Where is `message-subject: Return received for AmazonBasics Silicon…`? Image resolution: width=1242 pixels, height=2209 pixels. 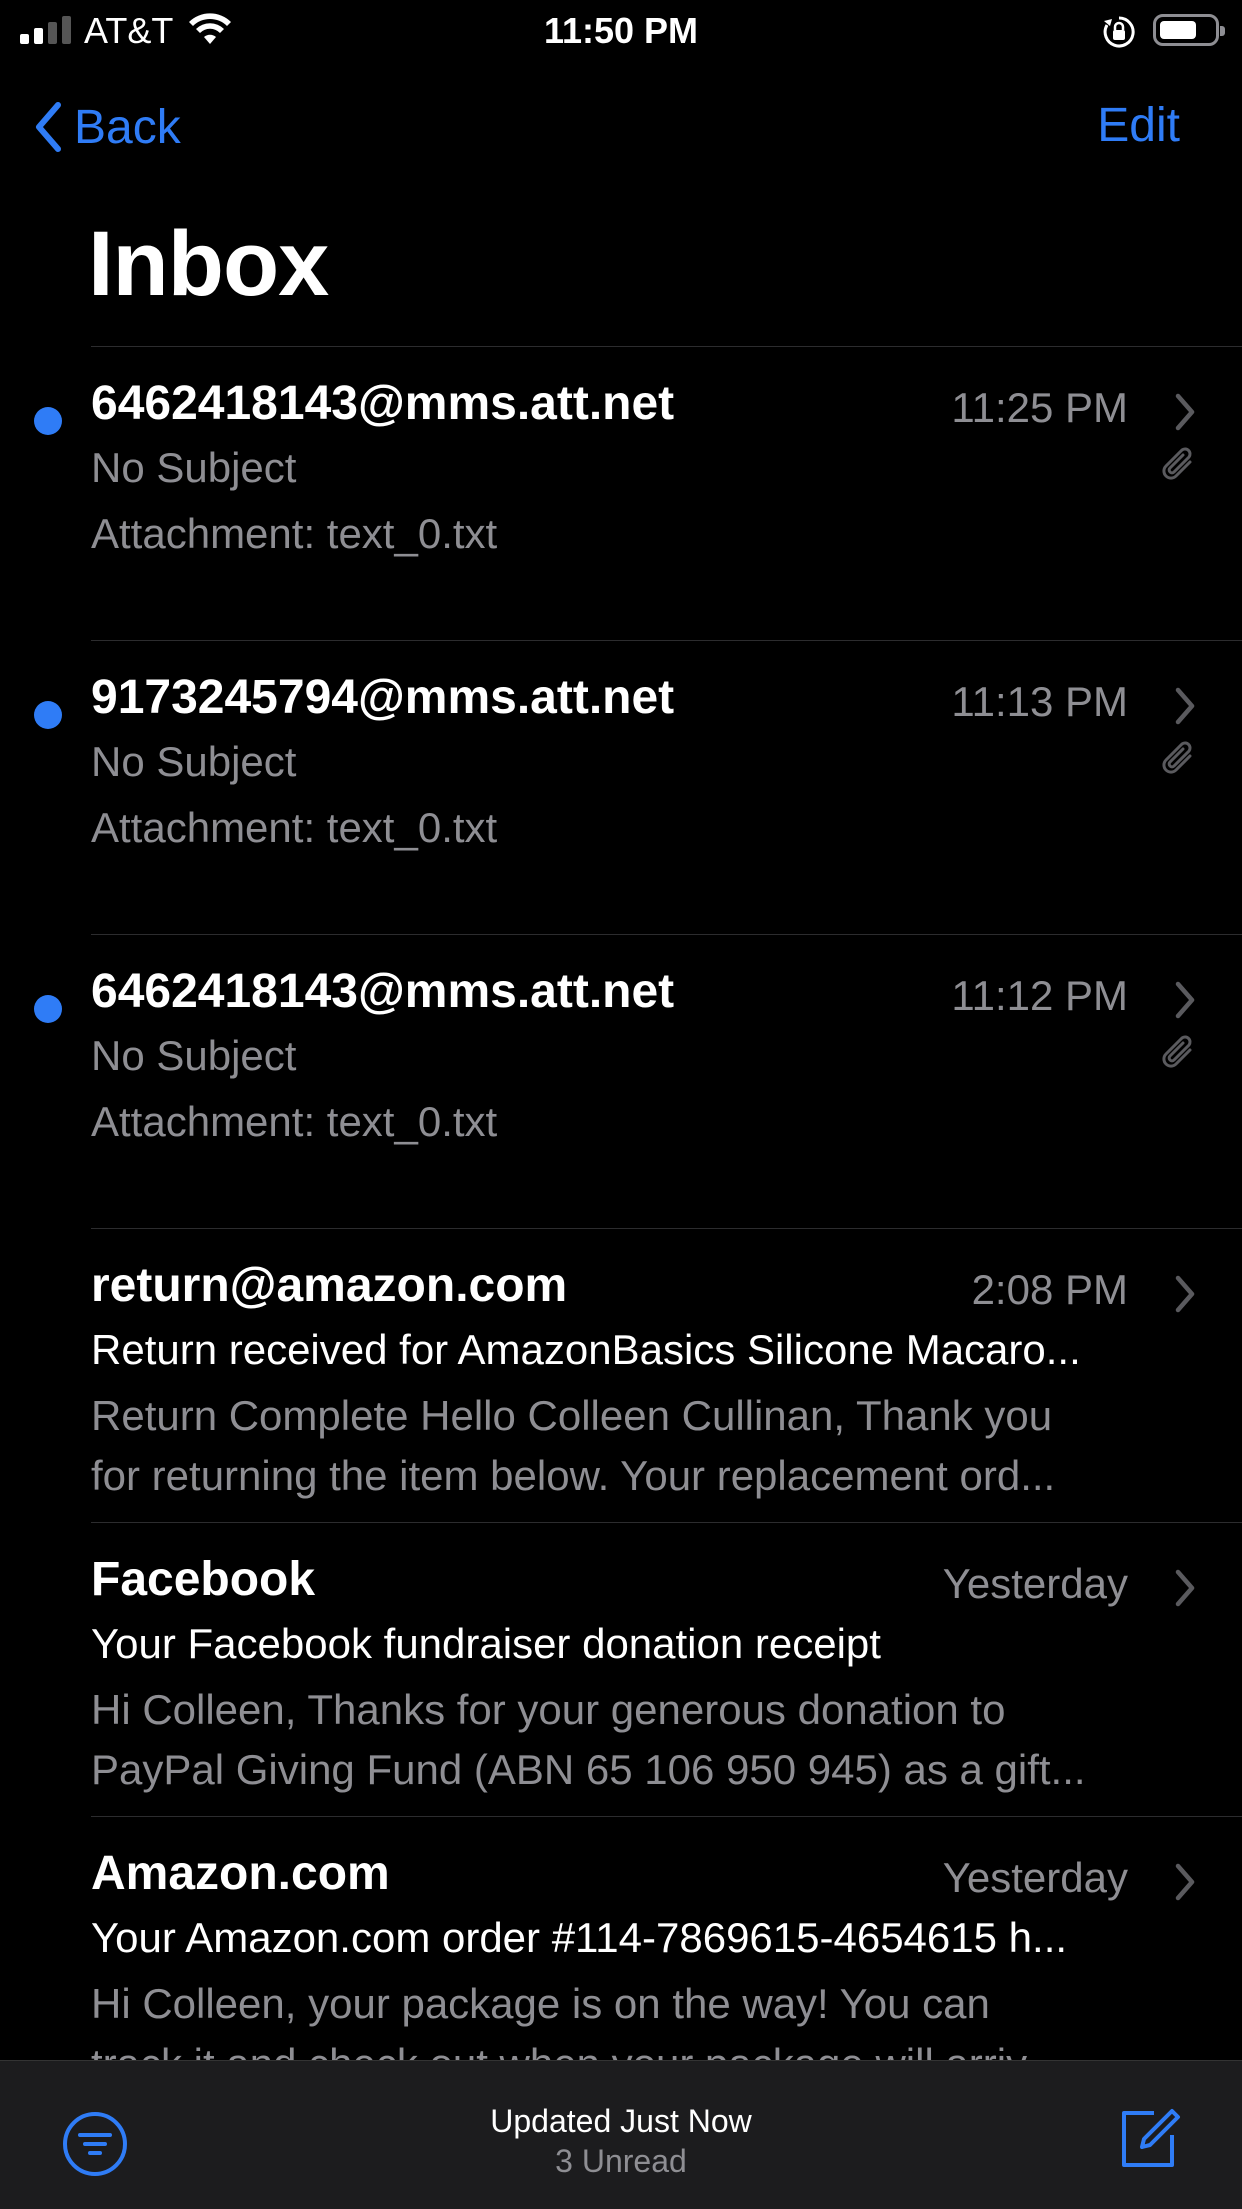 message-subject: Return received for AmazonBasics Silicon… is located at coordinates (586, 1349).